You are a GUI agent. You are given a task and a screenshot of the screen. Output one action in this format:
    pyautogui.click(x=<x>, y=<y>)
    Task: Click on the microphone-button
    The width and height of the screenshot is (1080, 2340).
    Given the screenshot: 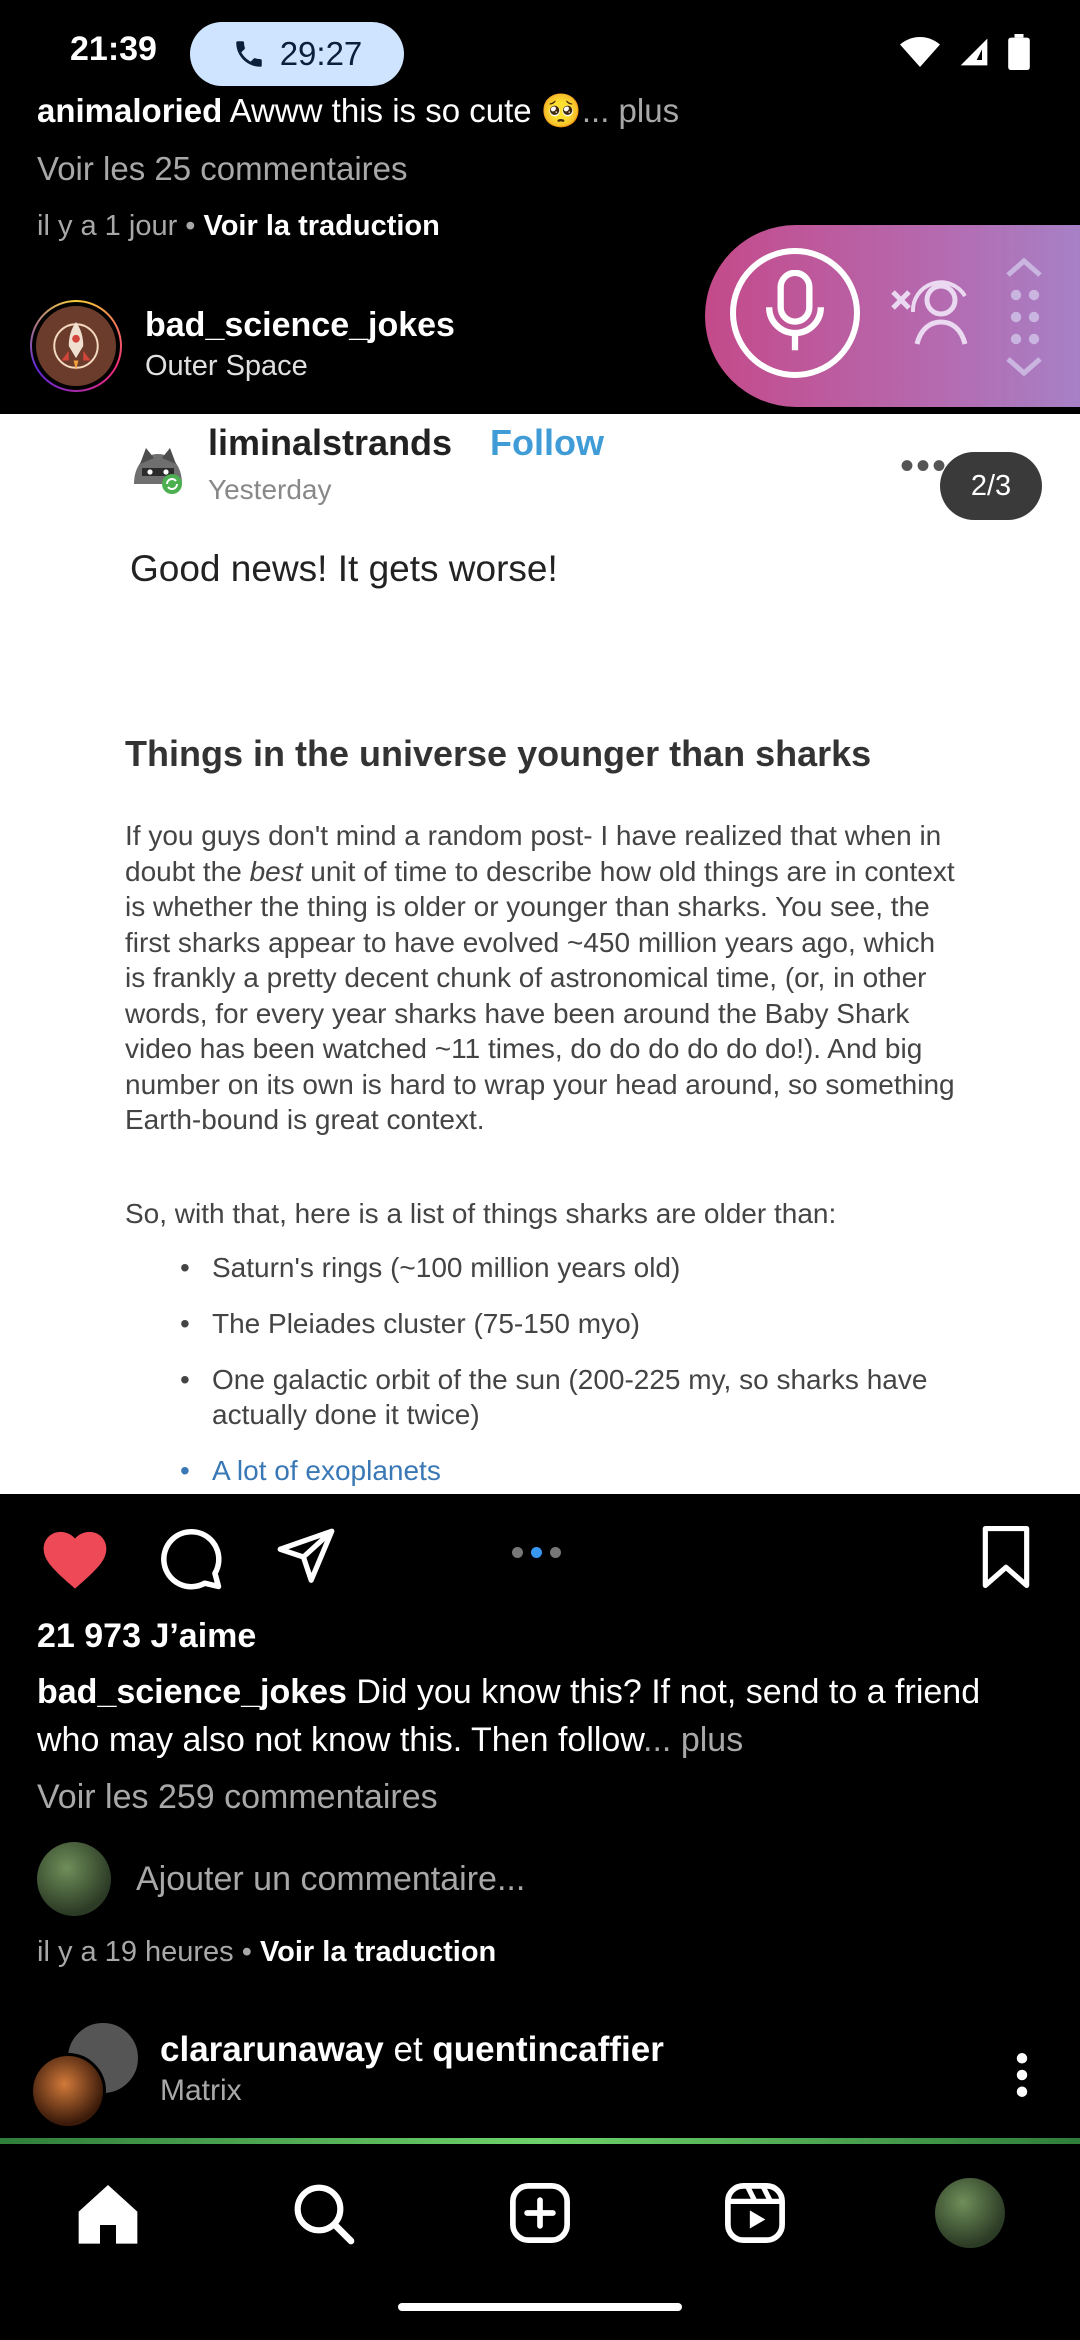 What is the action you would take?
    pyautogui.click(x=795, y=313)
    